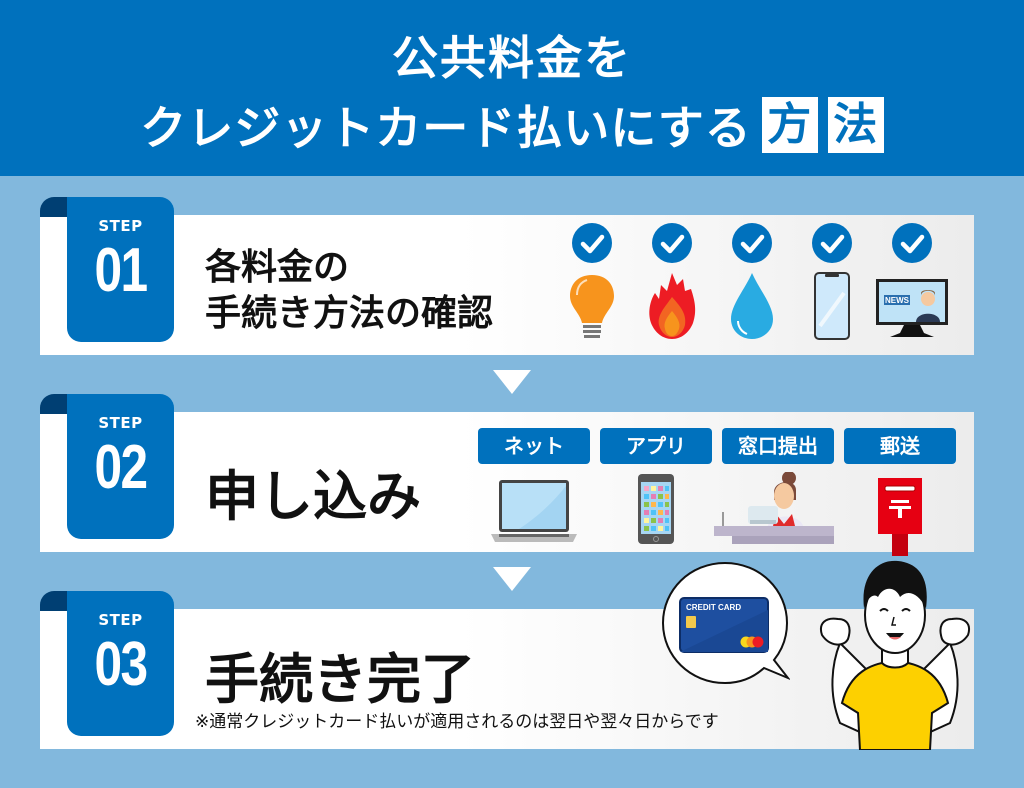 This screenshot has height=788, width=1024. What do you see at coordinates (349, 313) in the screenshot?
I see `step-1-title-line-2: 手続き方法の確認` at bounding box center [349, 313].